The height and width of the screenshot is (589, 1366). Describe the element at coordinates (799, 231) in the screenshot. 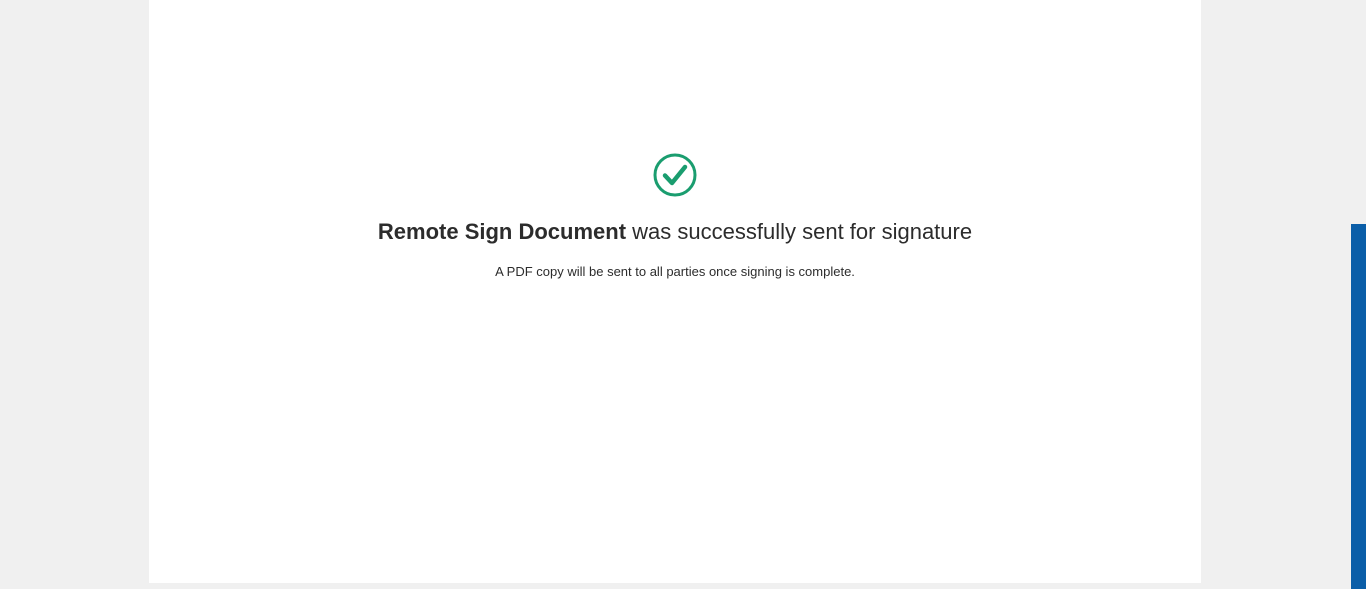

I see `confirmation-message: was successfully sent for signature` at that location.